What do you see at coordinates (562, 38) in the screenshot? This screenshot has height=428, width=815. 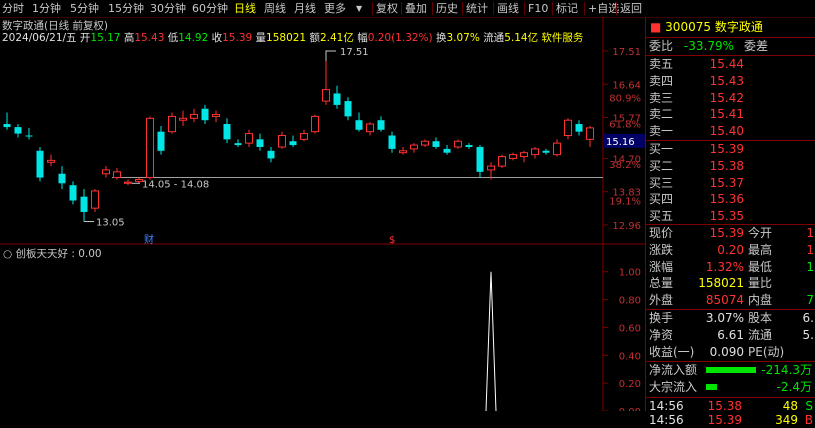 I see `sector-link: 软件服务` at bounding box center [562, 38].